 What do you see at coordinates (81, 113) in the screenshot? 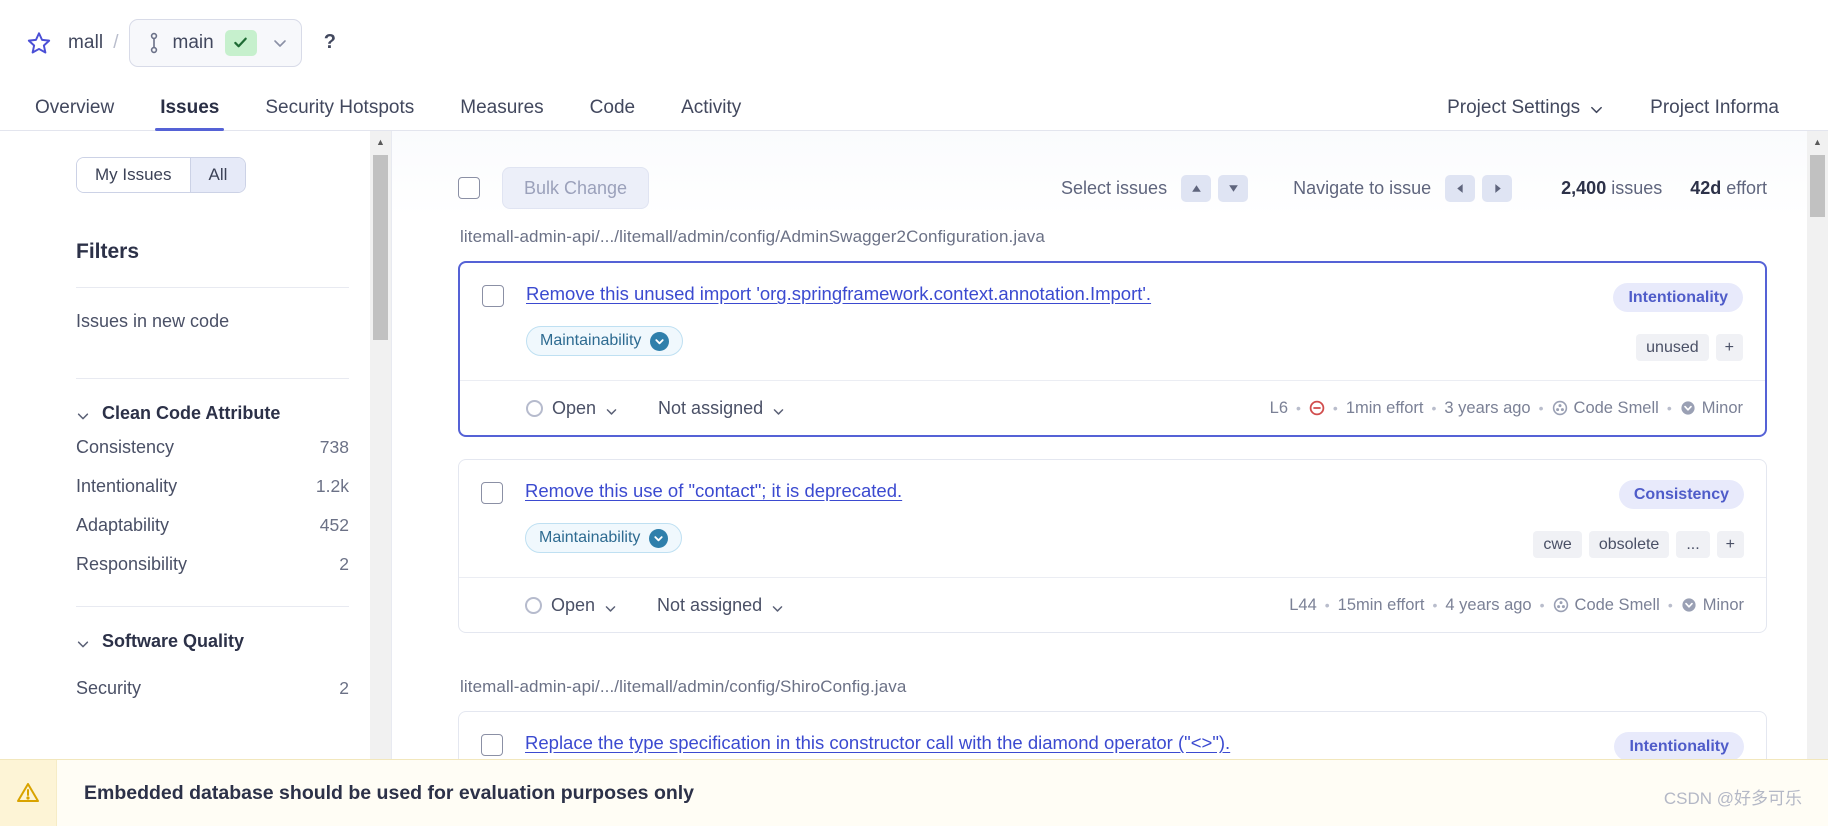
I see `tab-overview: Overview` at bounding box center [81, 113].